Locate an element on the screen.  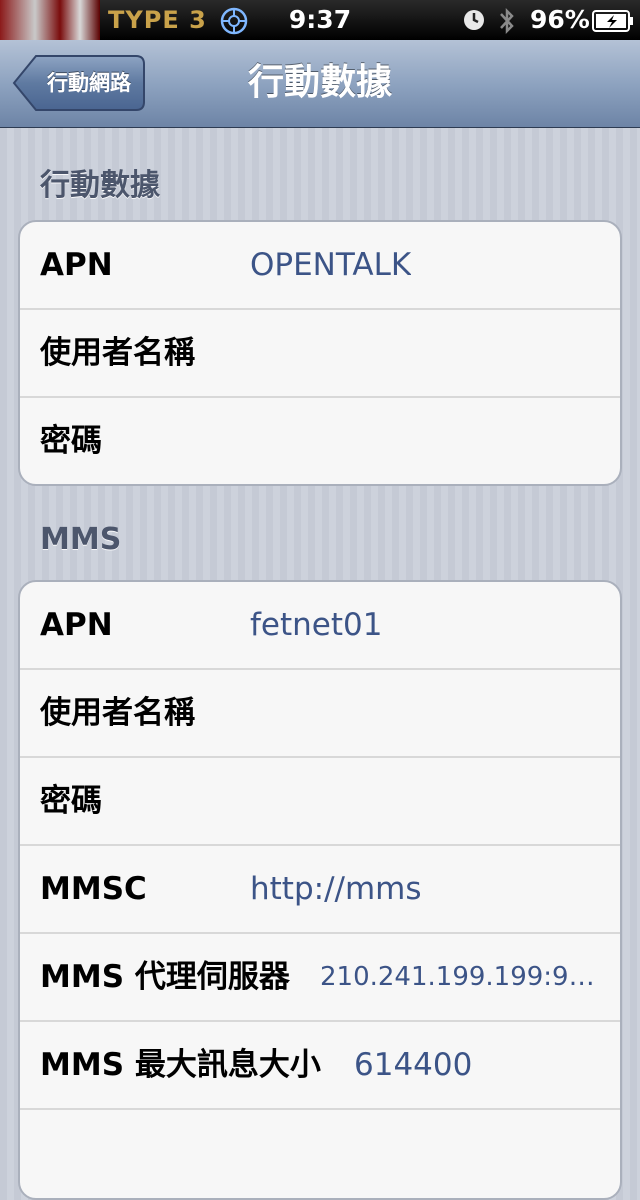
mms-username-row: 使用者名稱 is located at coordinates (320, 714).